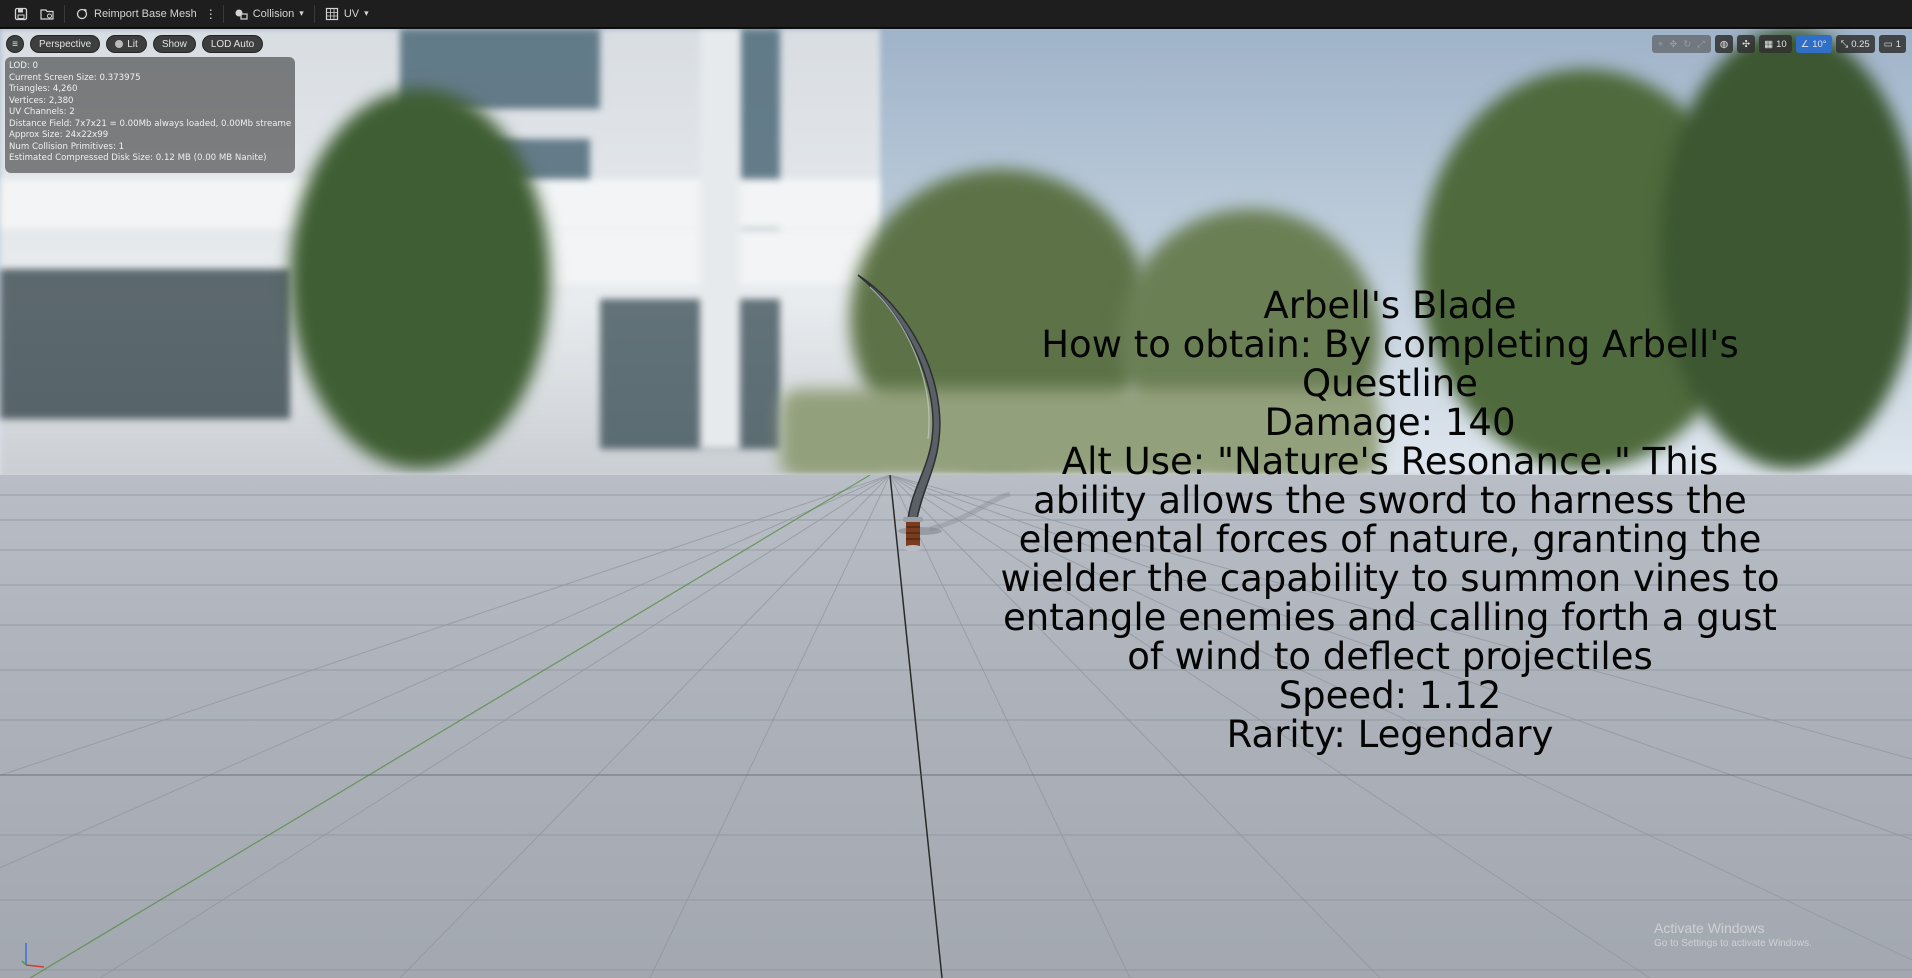  What do you see at coordinates (1898, 44) in the screenshot?
I see `camera-speed-value: 1` at bounding box center [1898, 44].